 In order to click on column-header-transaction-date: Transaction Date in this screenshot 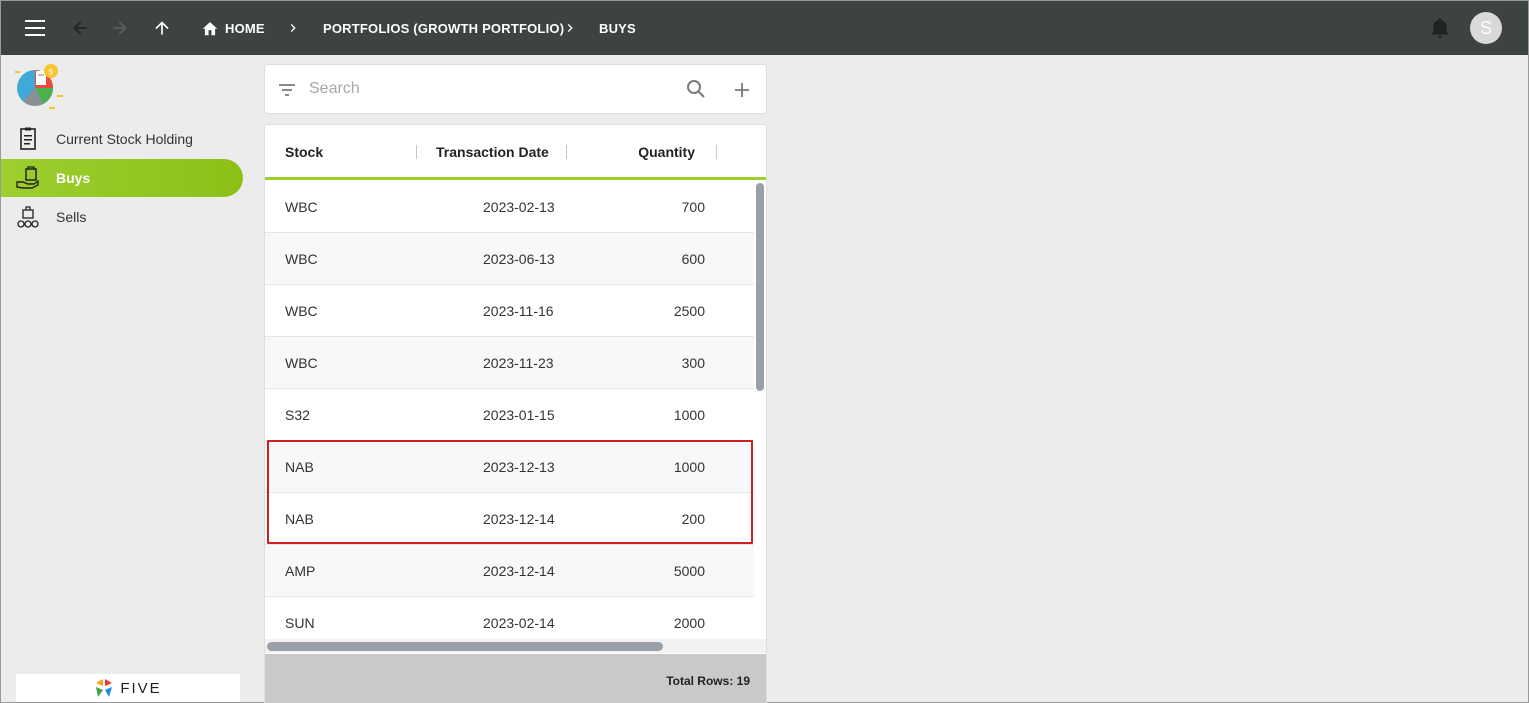, I will do `click(492, 152)`.